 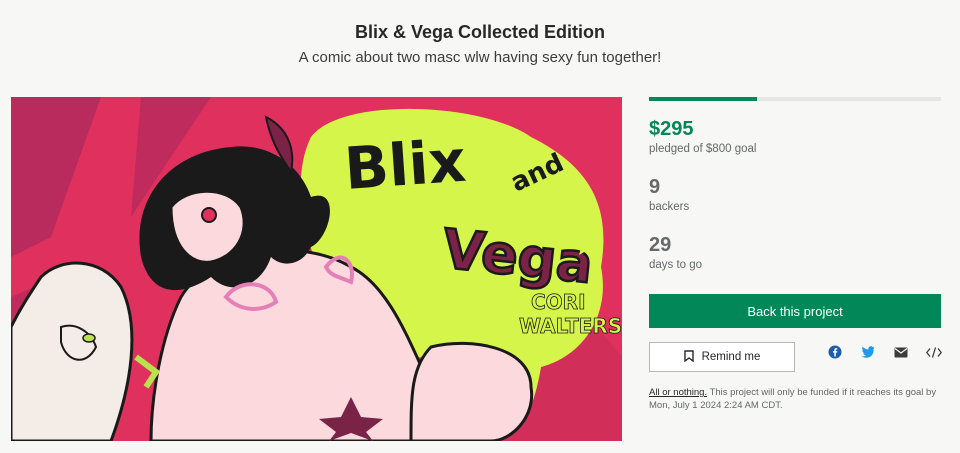 I want to click on embed-icon, so click(x=934, y=352).